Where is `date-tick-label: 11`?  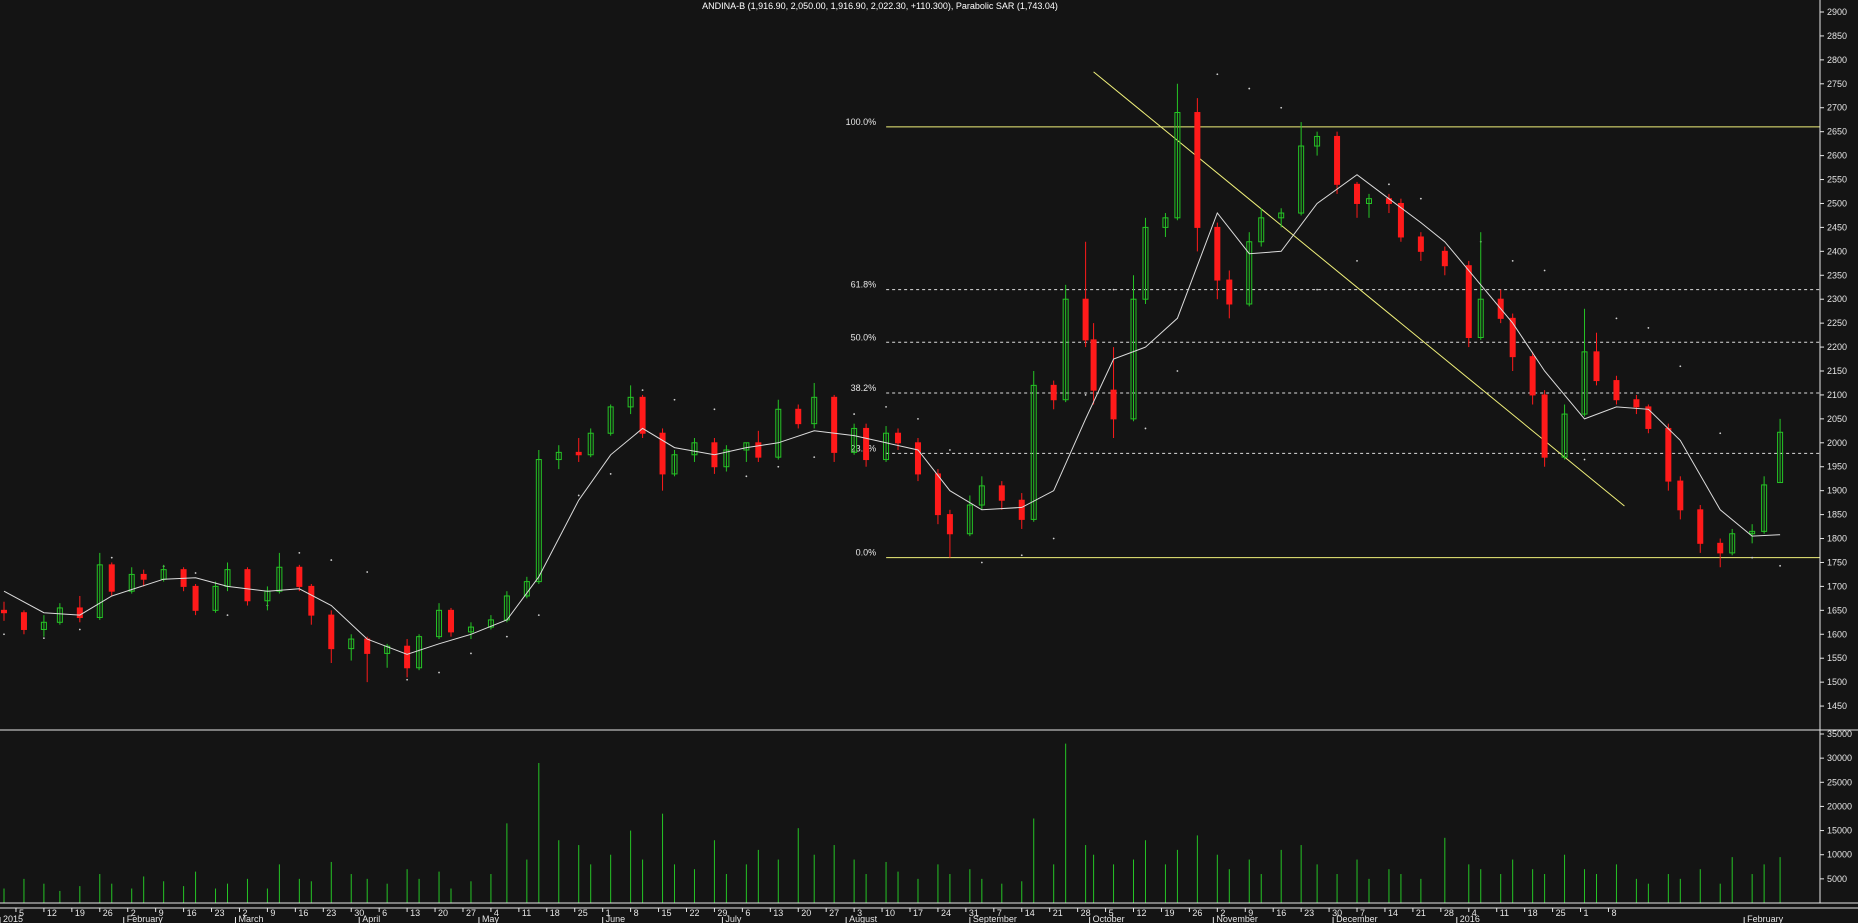 date-tick-label: 11 is located at coordinates (1504, 913).